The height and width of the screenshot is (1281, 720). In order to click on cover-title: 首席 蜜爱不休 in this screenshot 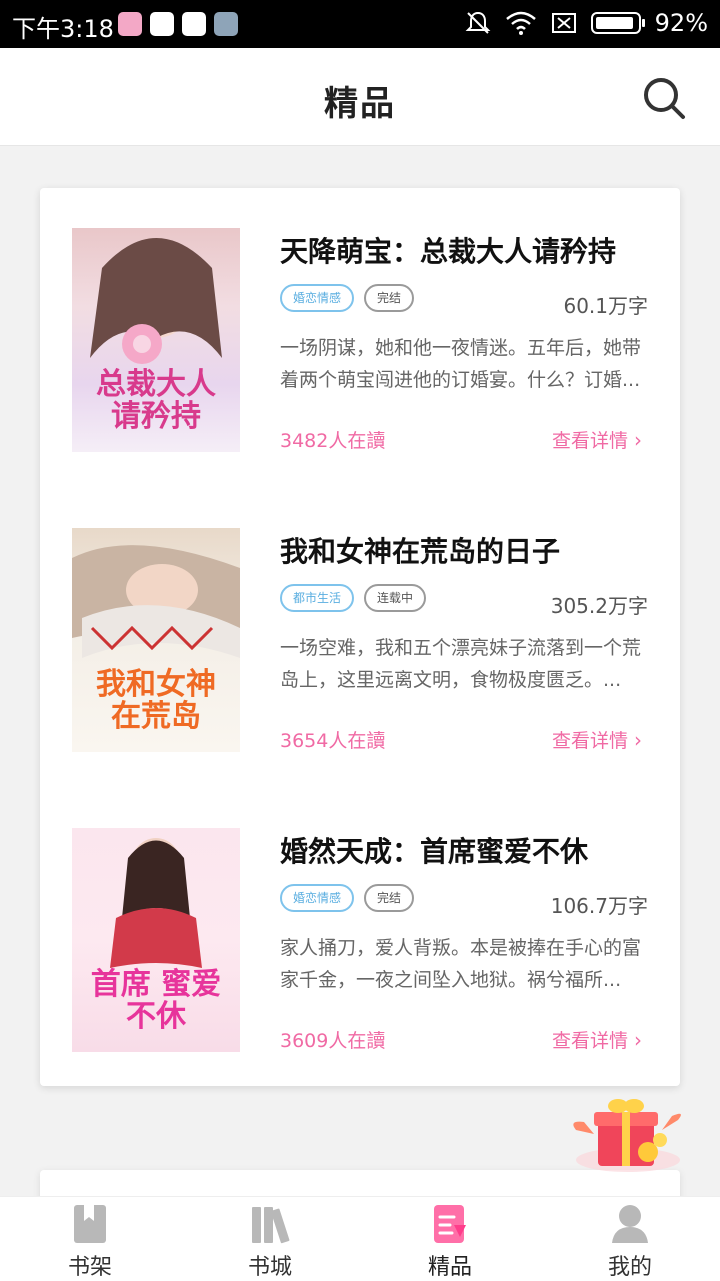, I will do `click(156, 1000)`.